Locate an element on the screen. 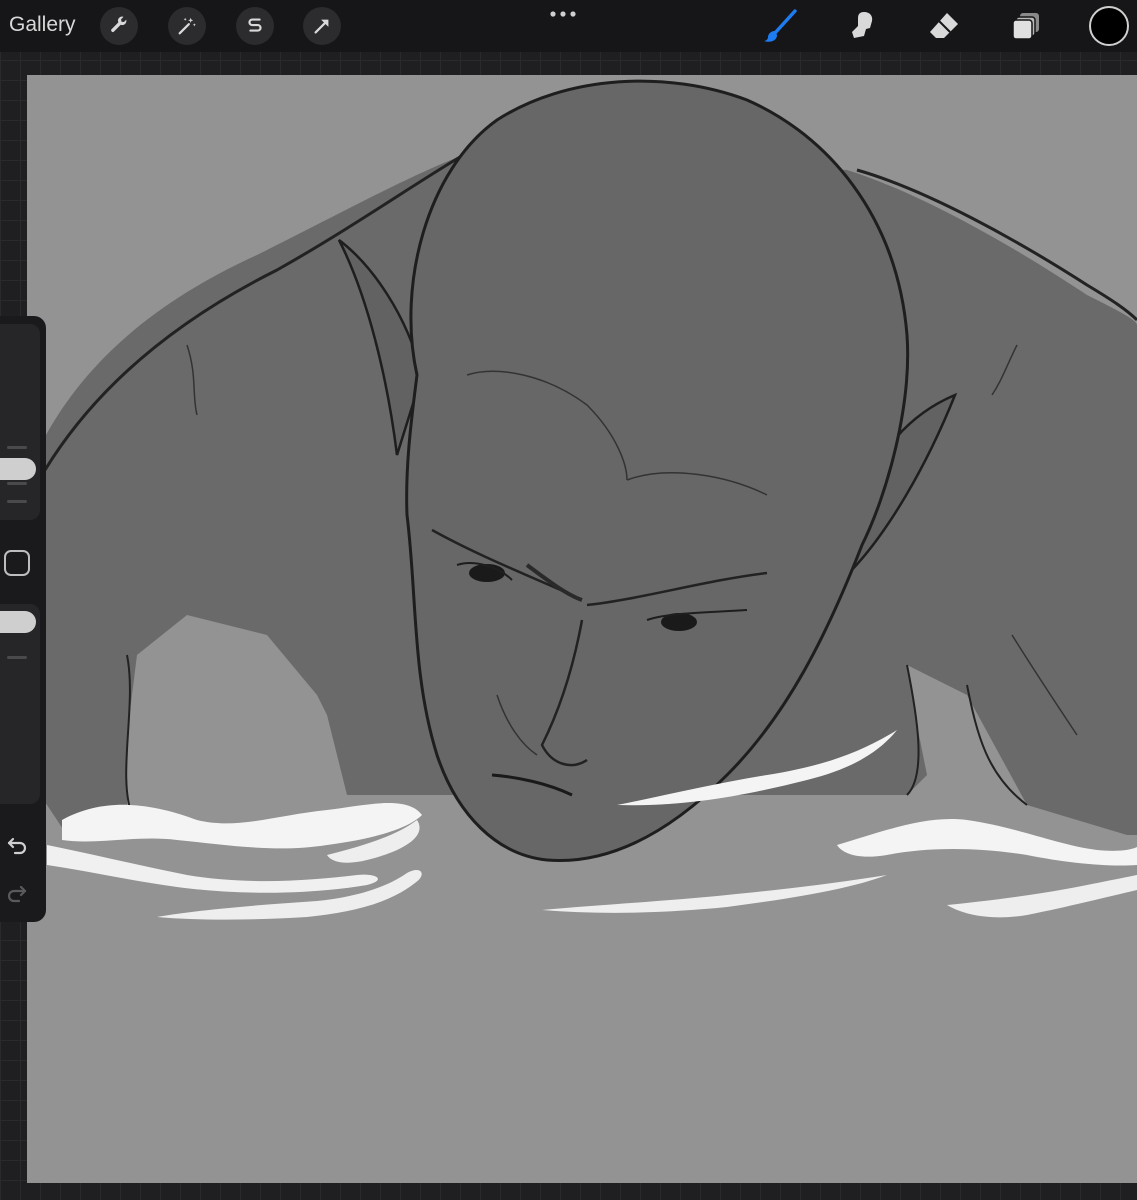 The width and height of the screenshot is (1137, 1200). opacity-knob is located at coordinates (18, 622).